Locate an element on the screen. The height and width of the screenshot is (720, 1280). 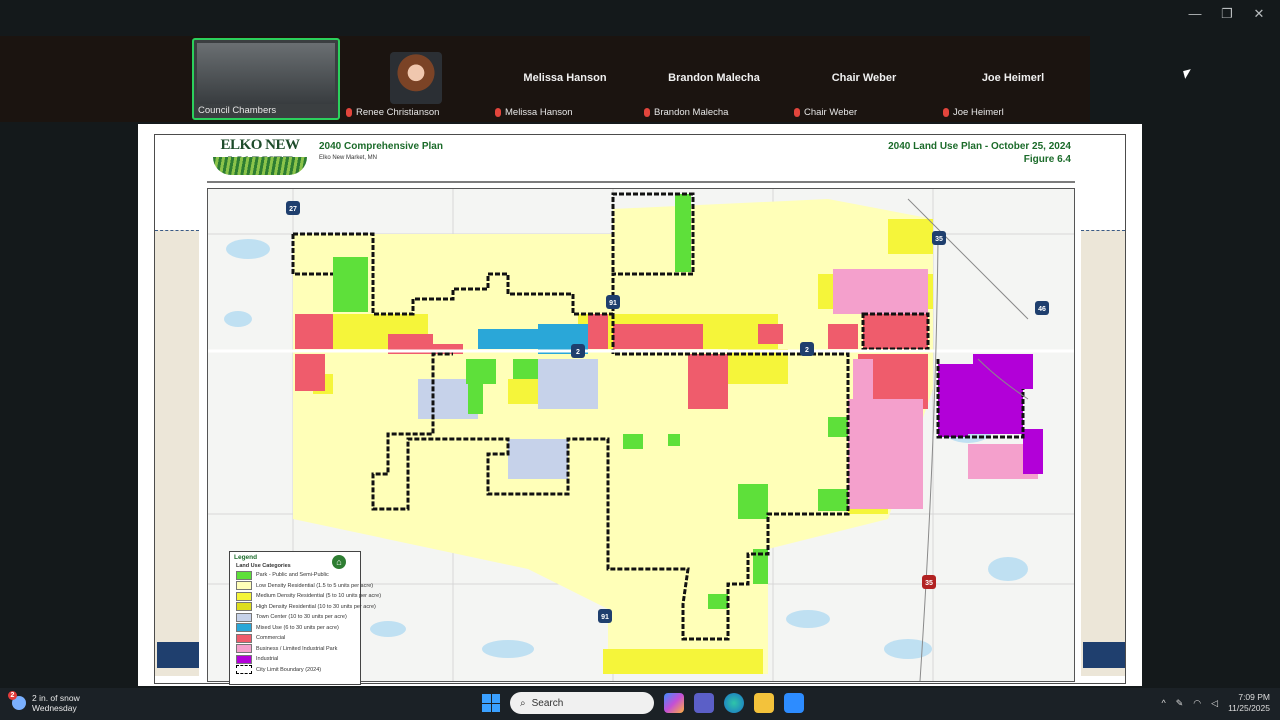
legend-label: Park - Public and Semi-Public is located at coordinates (292, 575).